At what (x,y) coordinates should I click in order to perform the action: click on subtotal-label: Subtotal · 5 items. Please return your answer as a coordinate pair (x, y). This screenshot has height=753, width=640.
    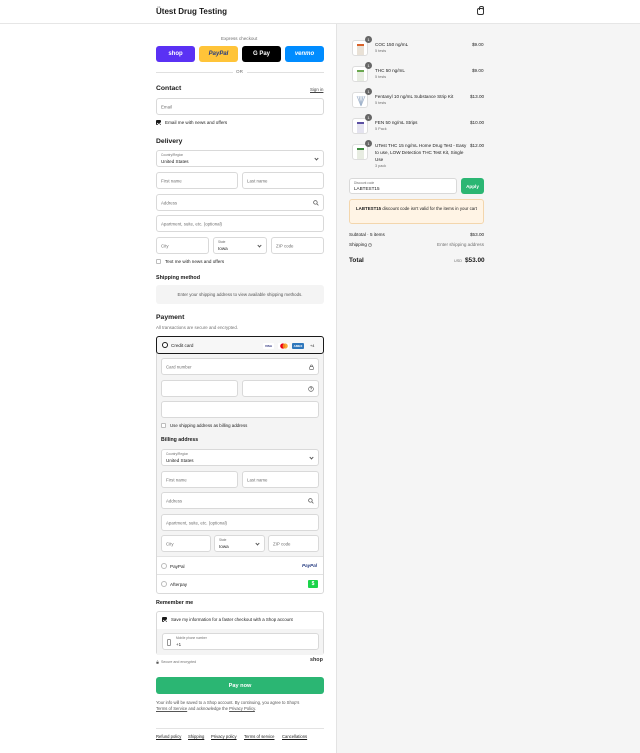
    Looking at the image, I should click on (367, 234).